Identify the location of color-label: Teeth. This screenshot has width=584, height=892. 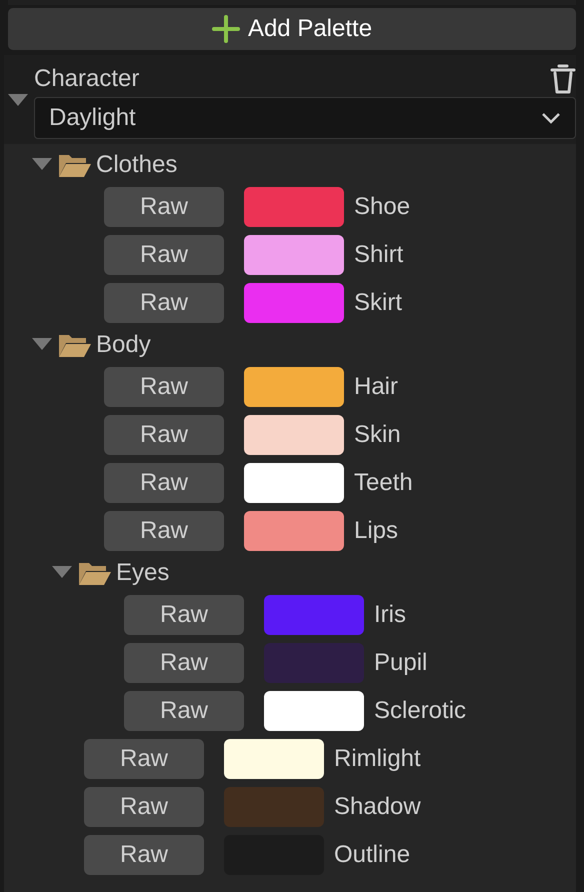
(383, 483).